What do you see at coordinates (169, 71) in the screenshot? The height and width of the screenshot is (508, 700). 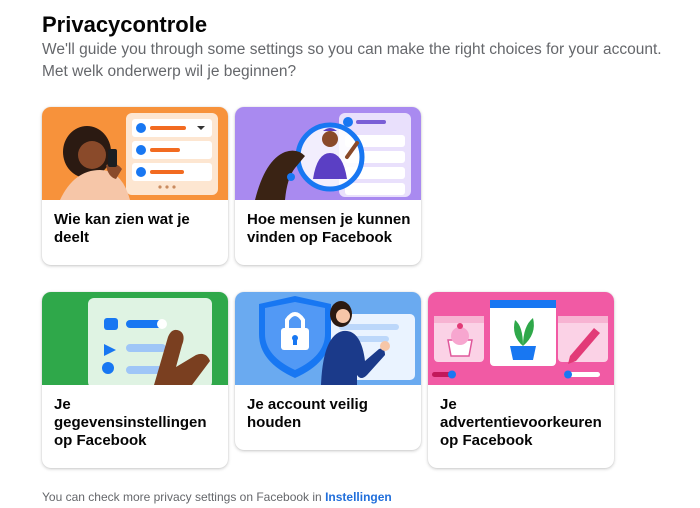 I see `page-question: Met welk onderwerp wil je beginnen?` at bounding box center [169, 71].